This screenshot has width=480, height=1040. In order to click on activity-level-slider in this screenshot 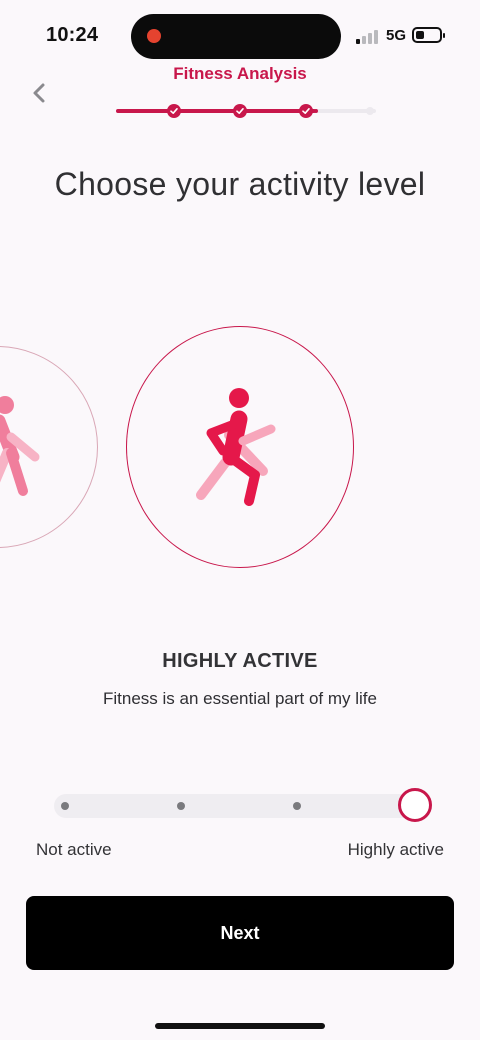, I will do `click(243, 805)`.